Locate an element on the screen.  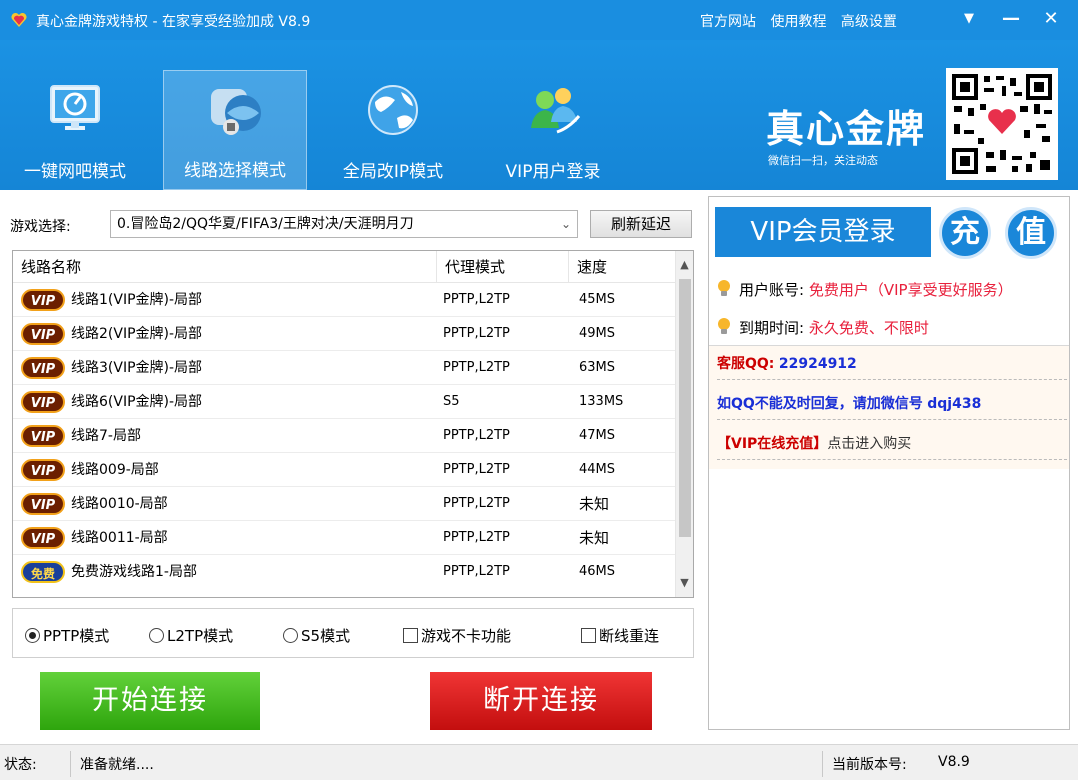
table-row: VIP 线路2(VIP金牌)-局部 PPTP,L2TP 49MS is located at coordinates (345, 334).